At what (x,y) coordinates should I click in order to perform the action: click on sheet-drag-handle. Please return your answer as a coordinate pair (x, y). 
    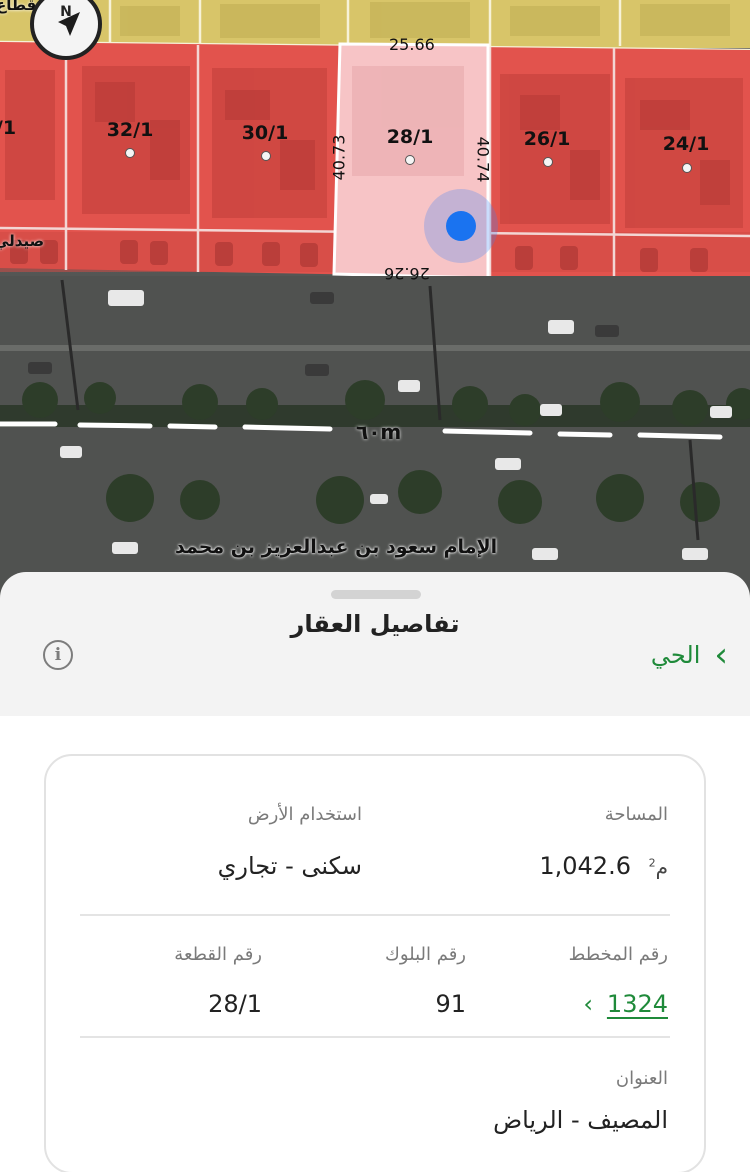
    Looking at the image, I should click on (376, 594).